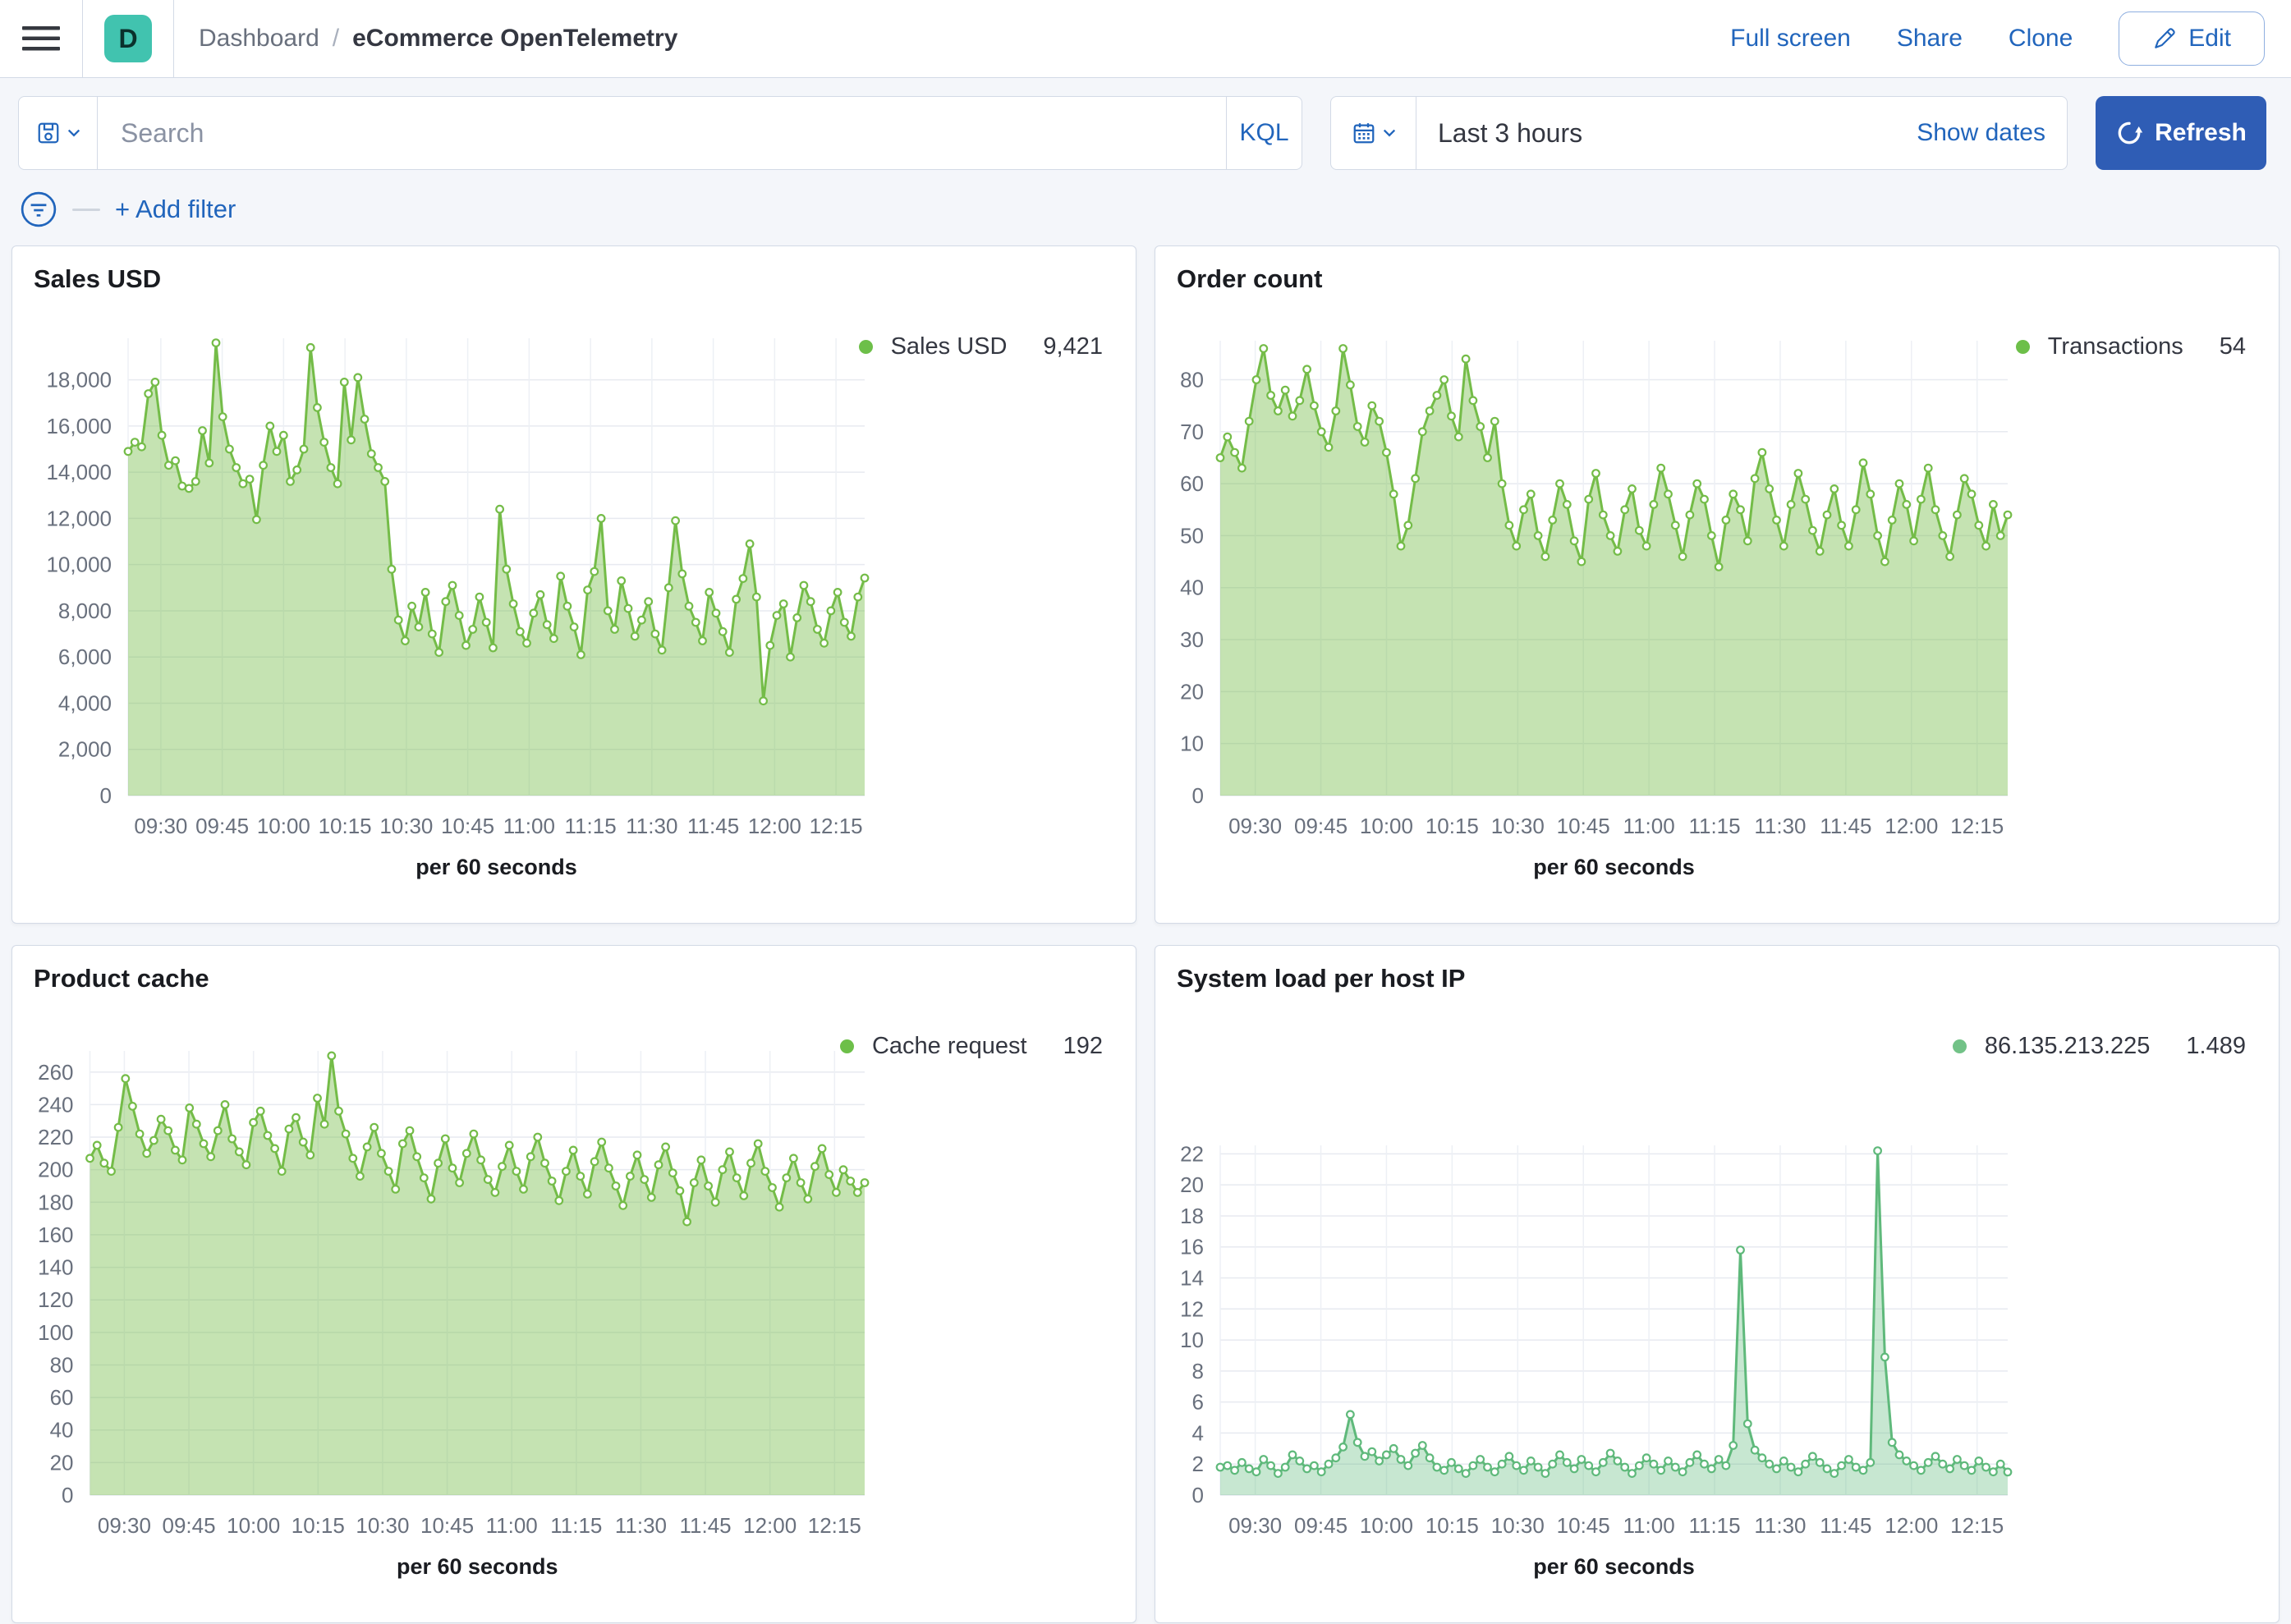 Image resolution: width=2291 pixels, height=1624 pixels. What do you see at coordinates (1192, 1278) in the screenshot?
I see `svg-text: 14` at bounding box center [1192, 1278].